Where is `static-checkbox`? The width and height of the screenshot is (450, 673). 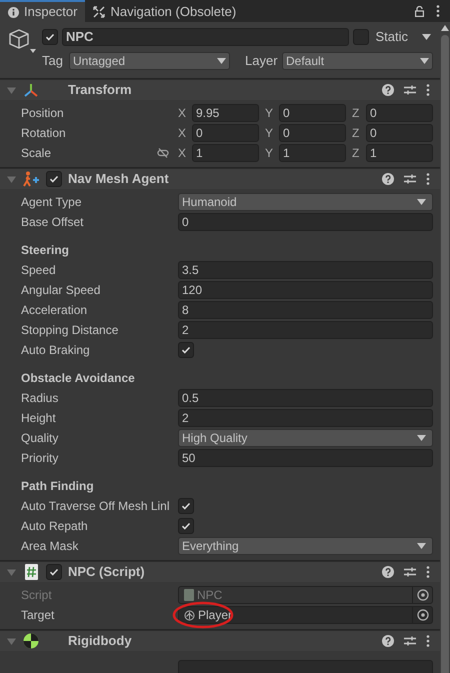
static-checkbox is located at coordinates (361, 37).